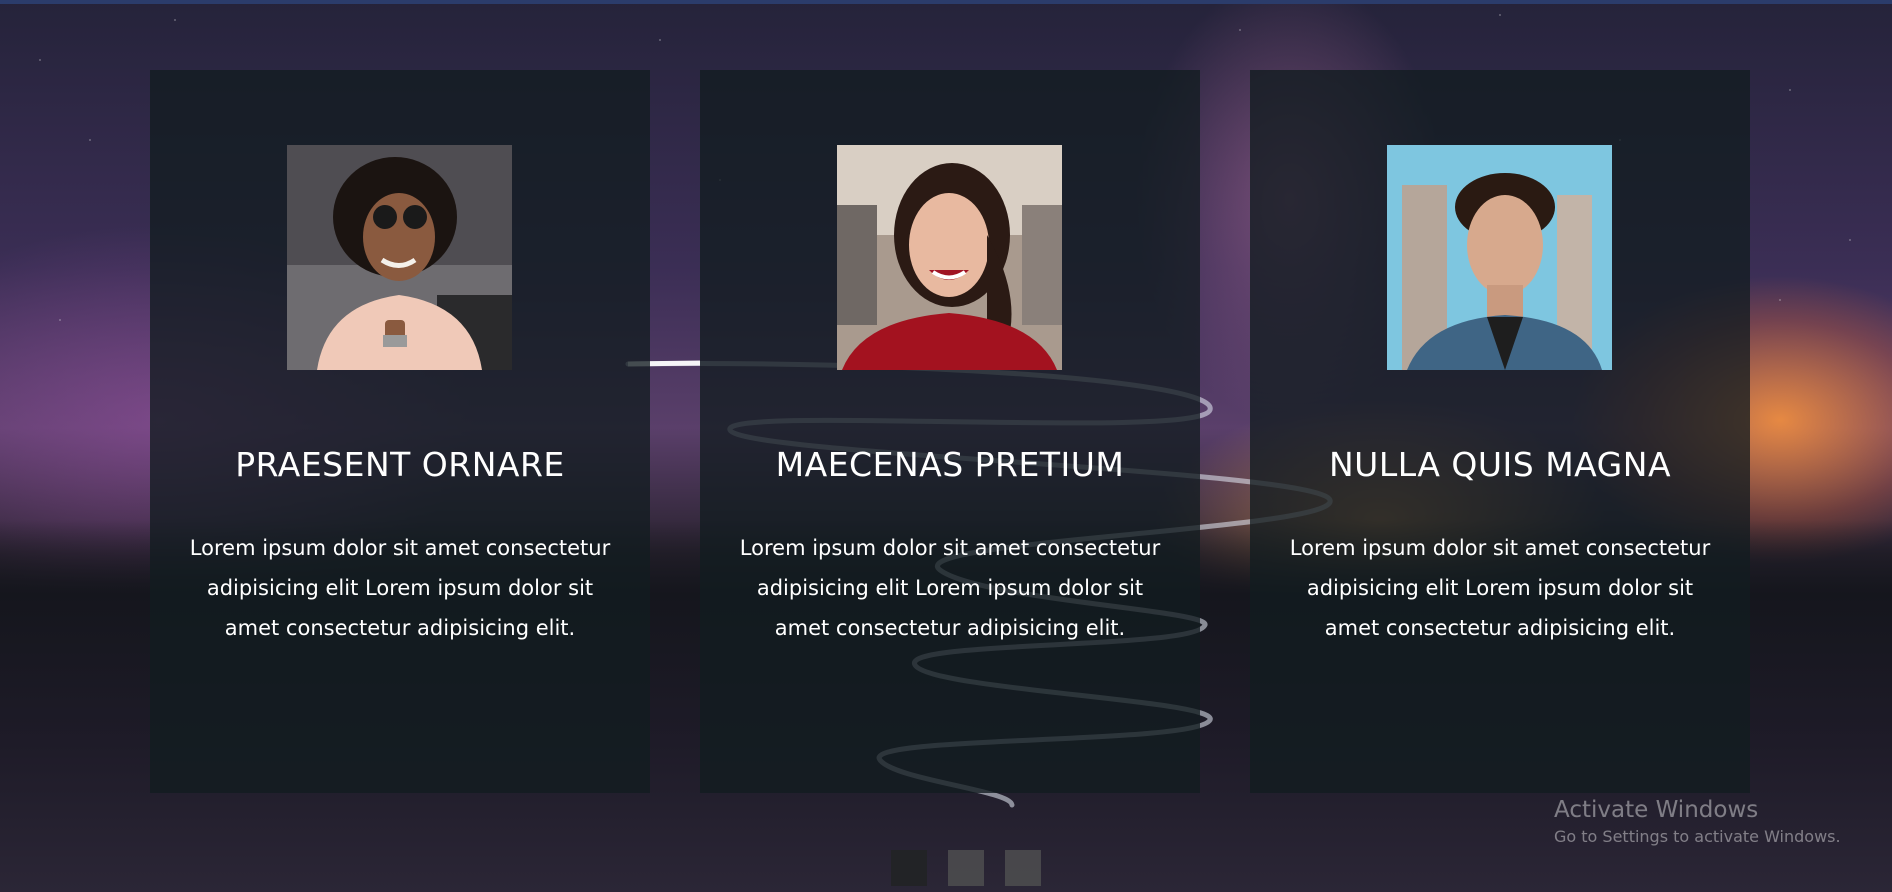 This screenshot has height=892, width=1892. I want to click on card-title: MAECENAS PRETIUM, so click(950, 464).